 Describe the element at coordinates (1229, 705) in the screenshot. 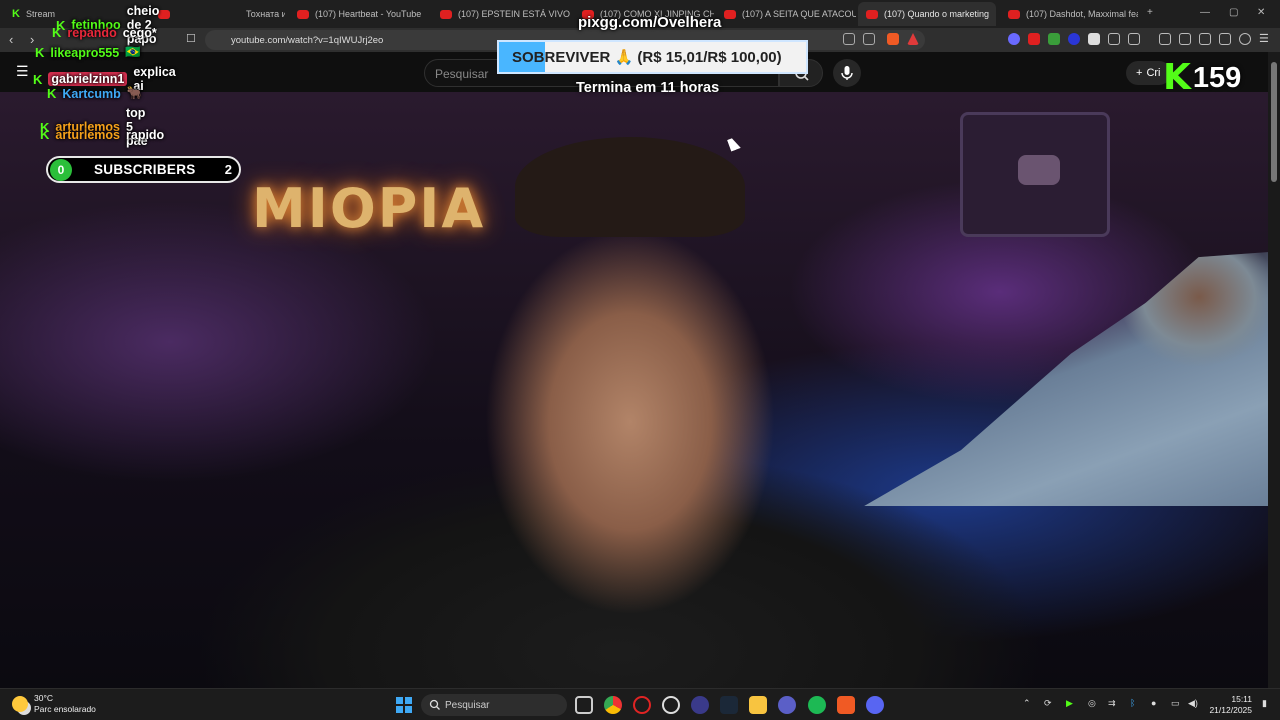

I see `clock: 15:11 21/12/2025` at that location.